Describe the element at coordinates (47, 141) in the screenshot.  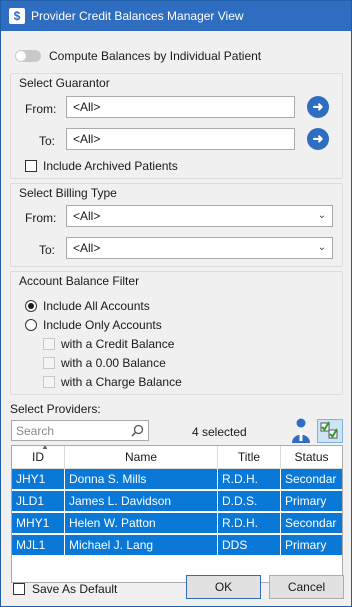
I see `guarantor-to-label: To:` at that location.